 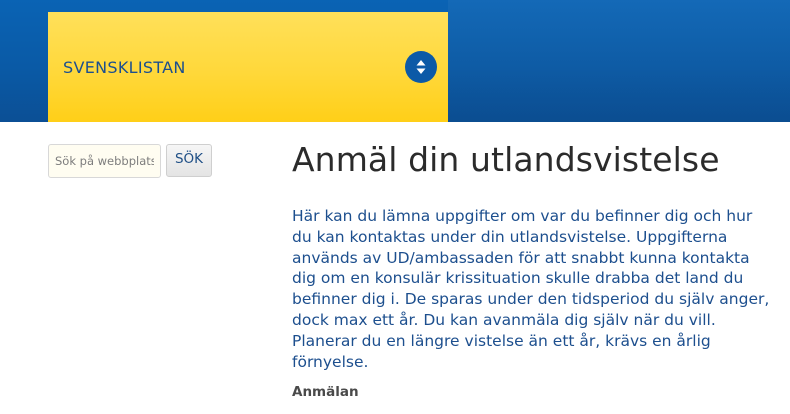 What do you see at coordinates (619, 61) in the screenshot?
I see `header-blue-area` at bounding box center [619, 61].